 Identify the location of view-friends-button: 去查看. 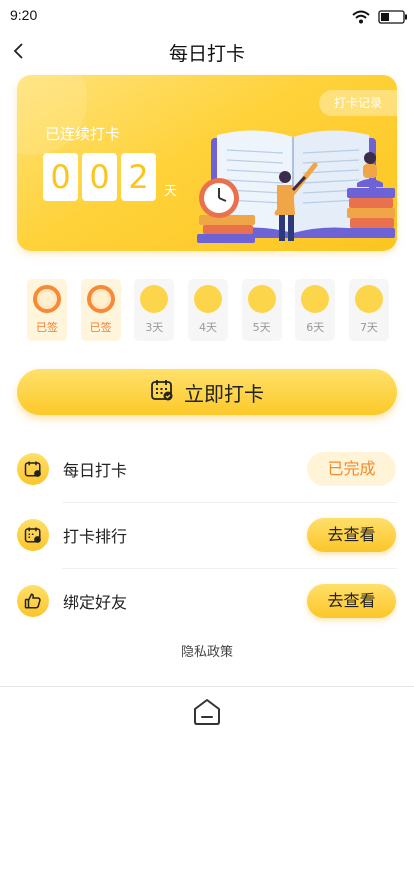
(351, 601).